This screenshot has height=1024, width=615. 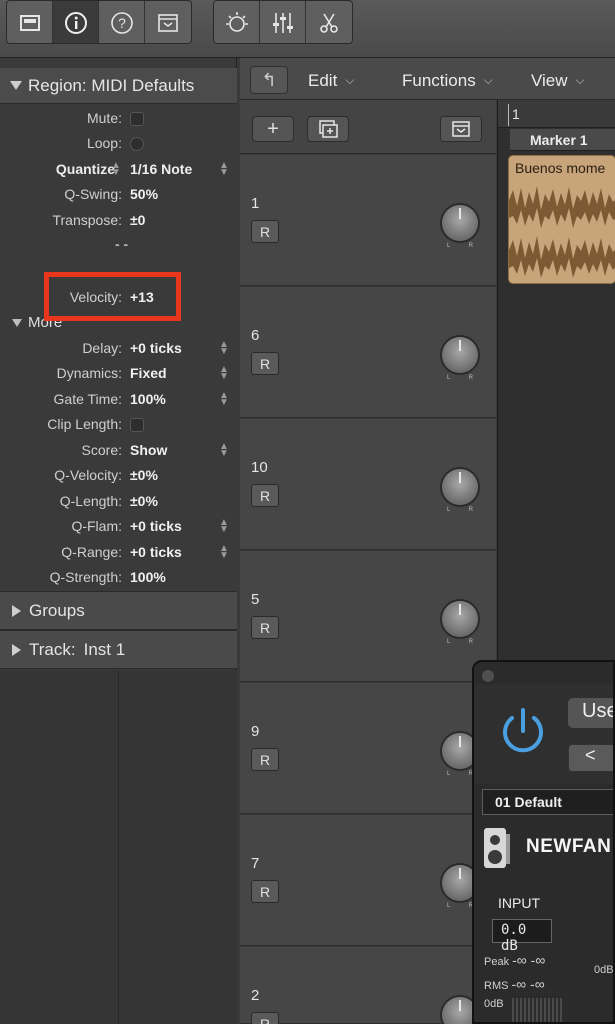 I want to click on peak-label: Peak, so click(x=497, y=962).